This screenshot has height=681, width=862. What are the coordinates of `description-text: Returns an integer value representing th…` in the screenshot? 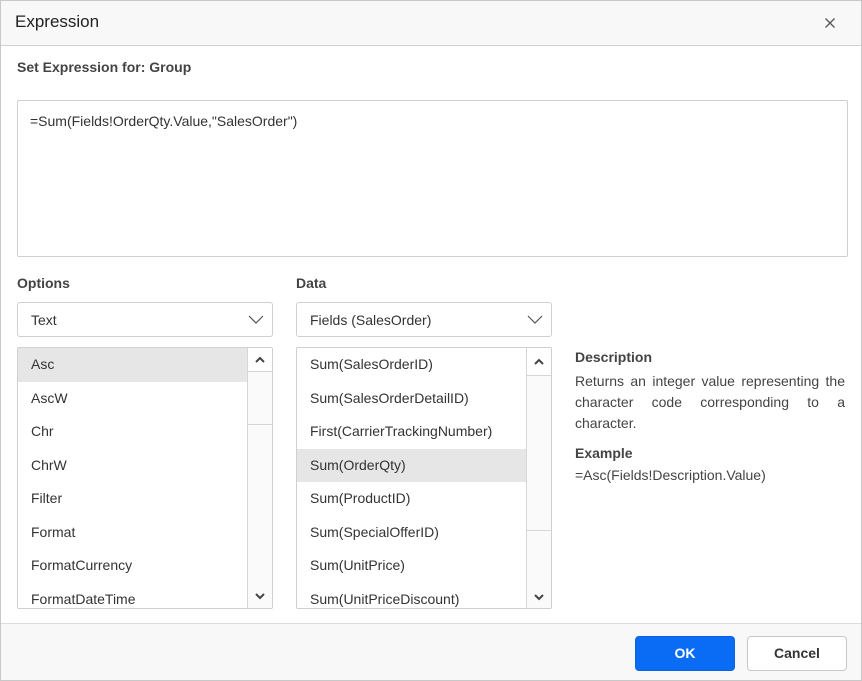 It's located at (710, 402).